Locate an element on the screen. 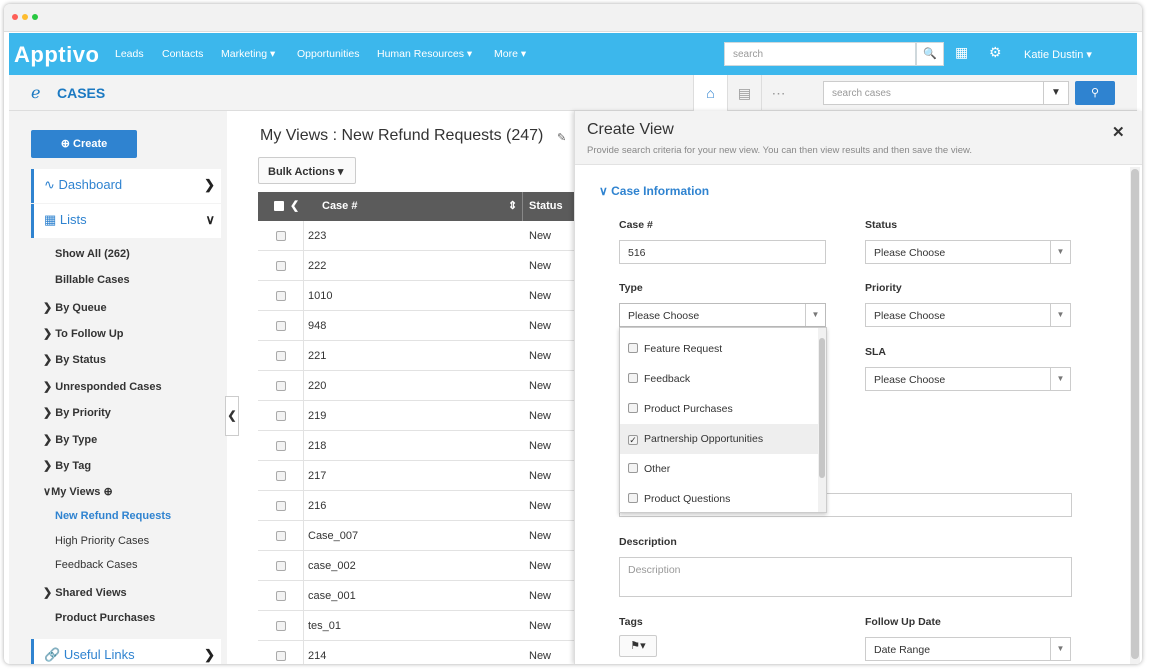 This screenshot has width=1150, height=670. close-dot is located at coordinates (15, 17).